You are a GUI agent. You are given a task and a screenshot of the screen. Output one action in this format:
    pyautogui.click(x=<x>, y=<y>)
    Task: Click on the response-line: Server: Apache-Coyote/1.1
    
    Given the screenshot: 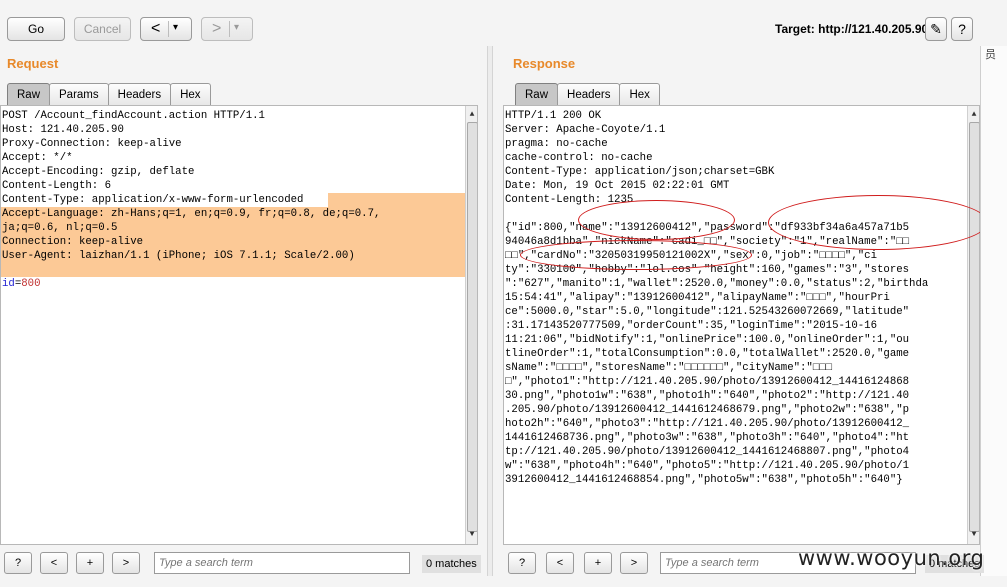 What is the action you would take?
    pyautogui.click(x=585, y=130)
    